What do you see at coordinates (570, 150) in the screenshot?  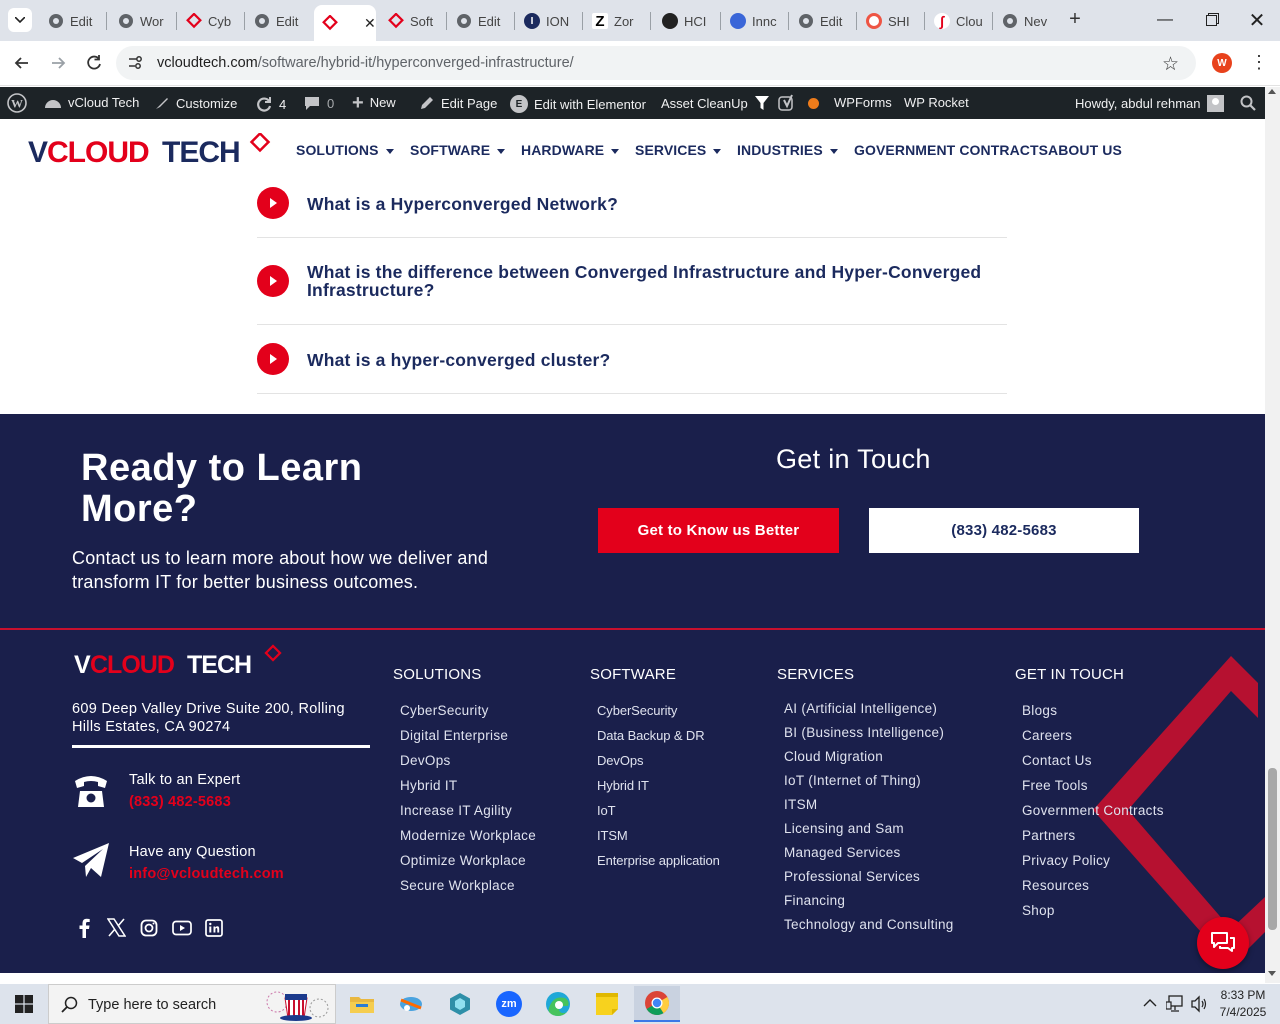 I see `nav-item-hardware: HARDWARE` at bounding box center [570, 150].